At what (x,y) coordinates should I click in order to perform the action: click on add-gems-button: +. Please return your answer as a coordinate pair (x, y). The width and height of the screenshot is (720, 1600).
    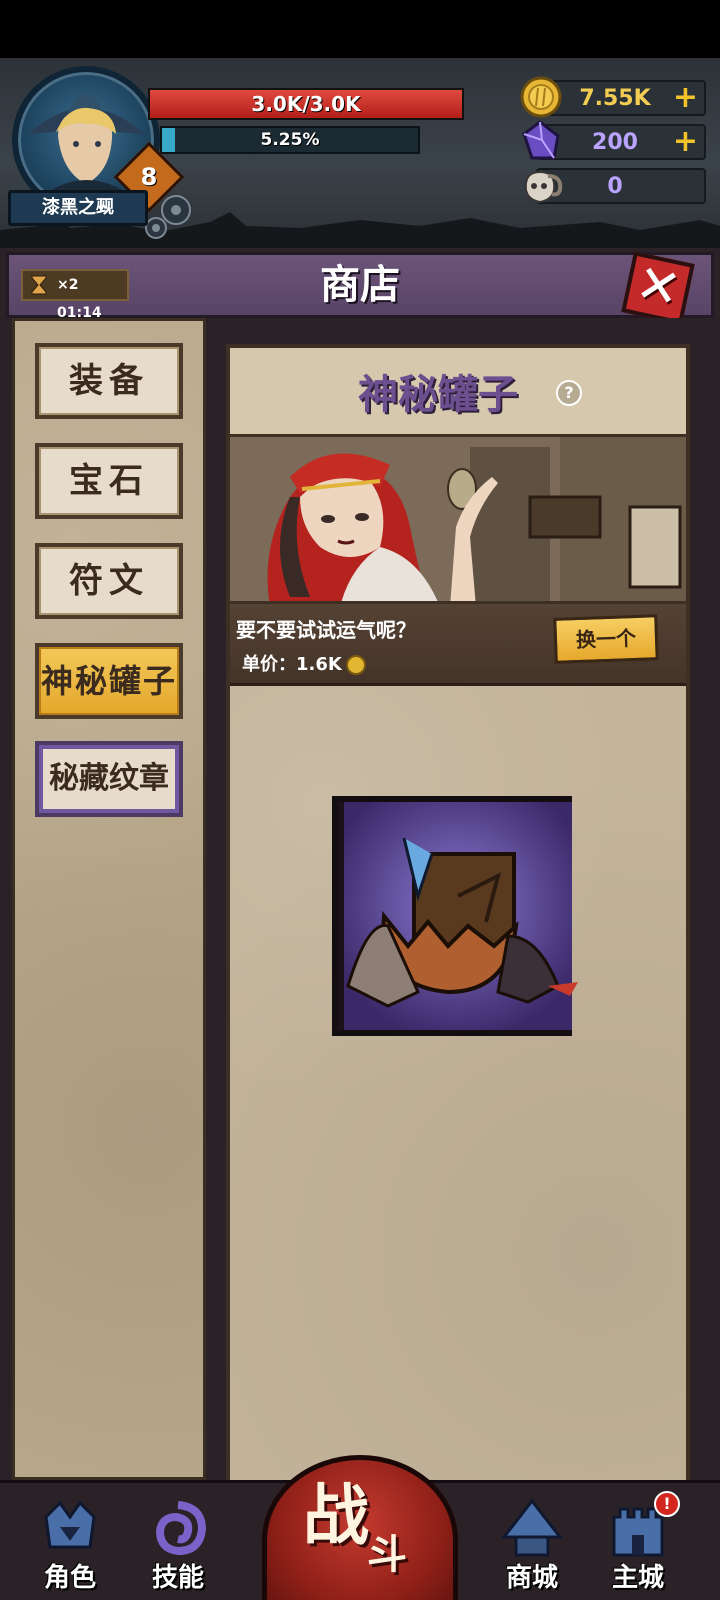
    Looking at the image, I should click on (685, 142).